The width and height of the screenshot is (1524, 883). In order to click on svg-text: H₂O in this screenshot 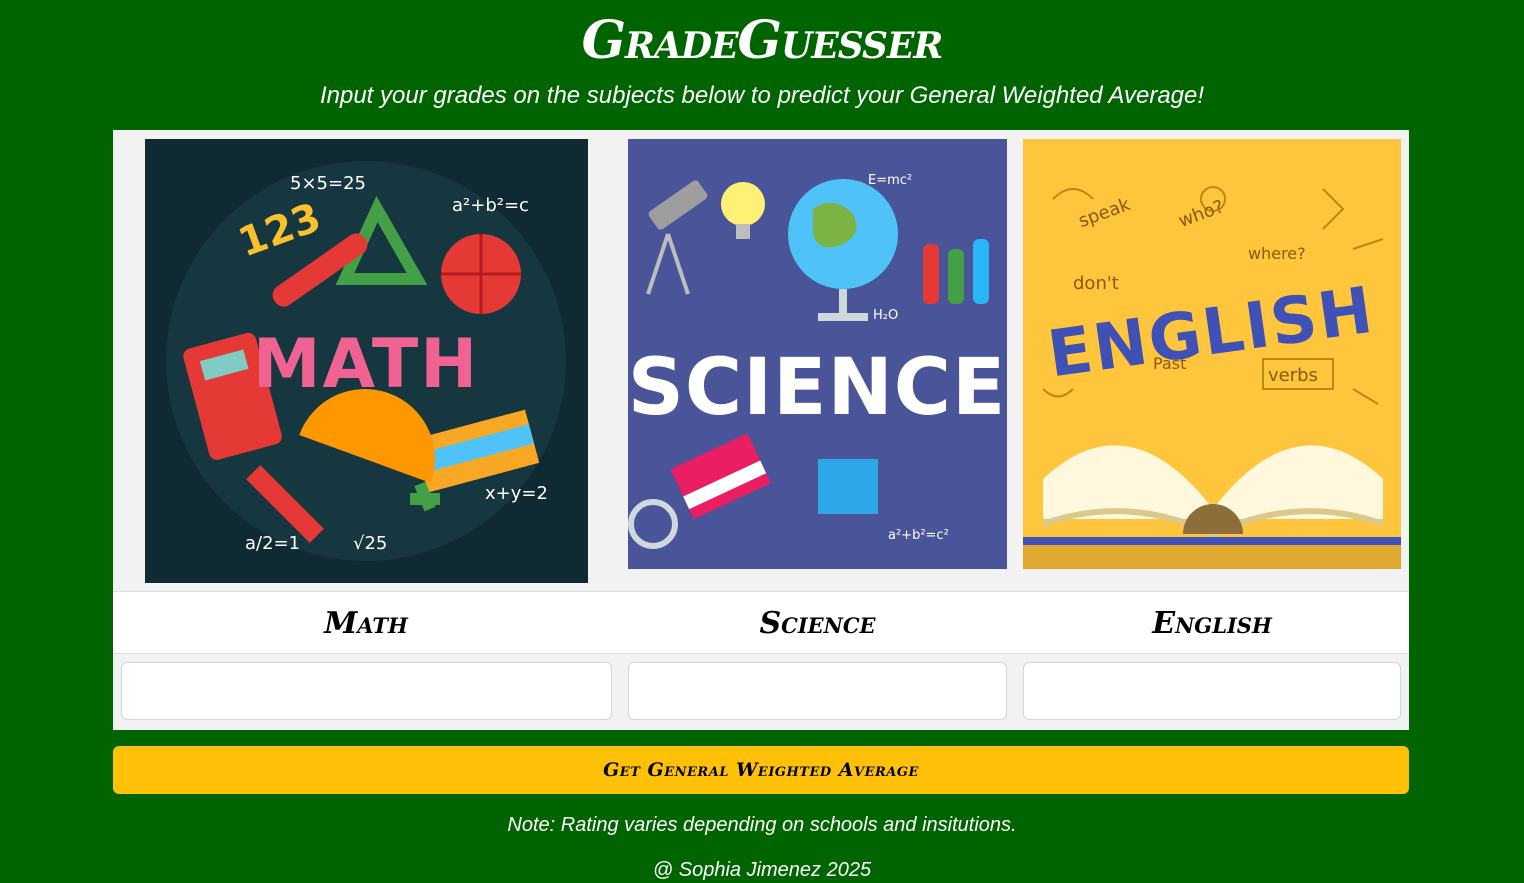, I will do `click(885, 315)`.